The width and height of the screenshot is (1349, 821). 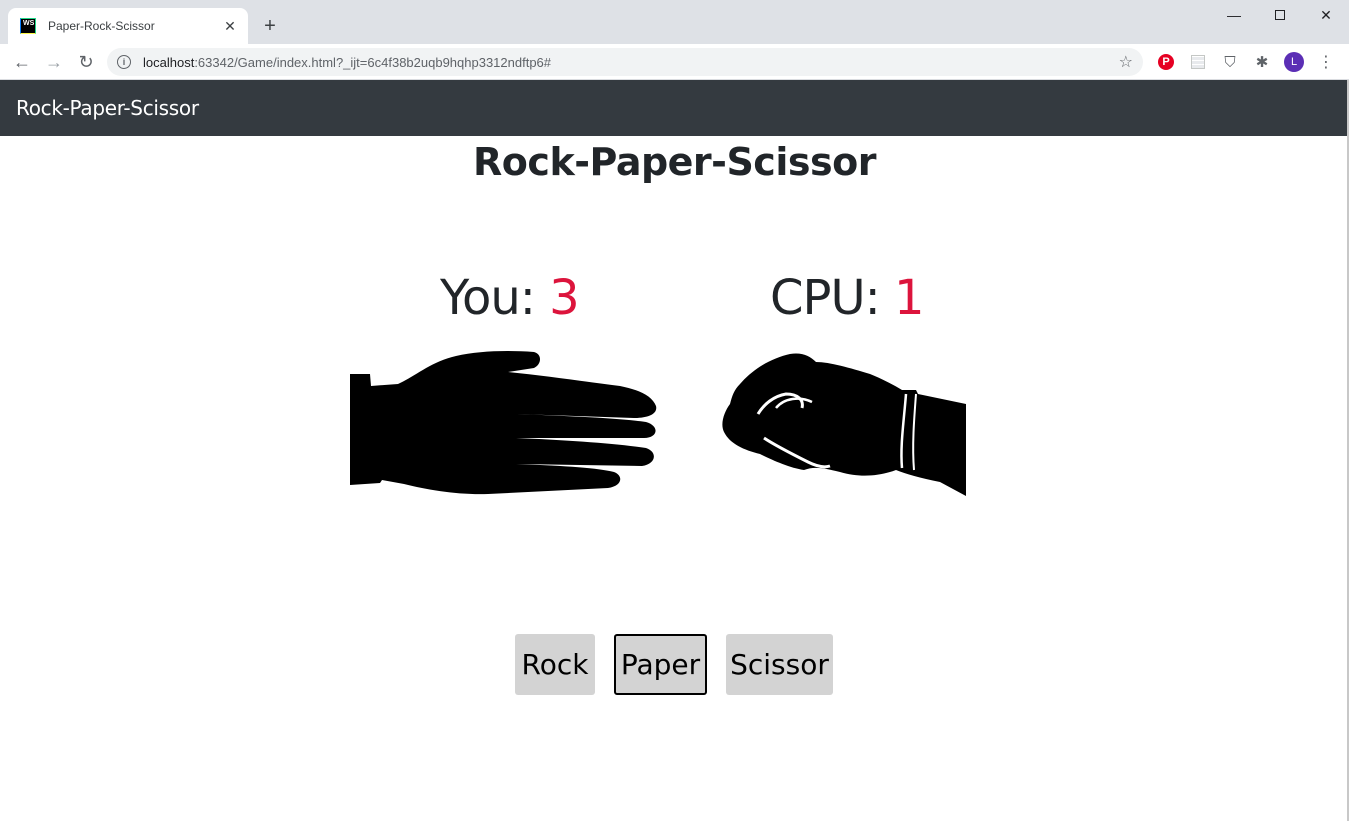 I want to click on forward-arrow-icon: →, so click(x=54, y=62).